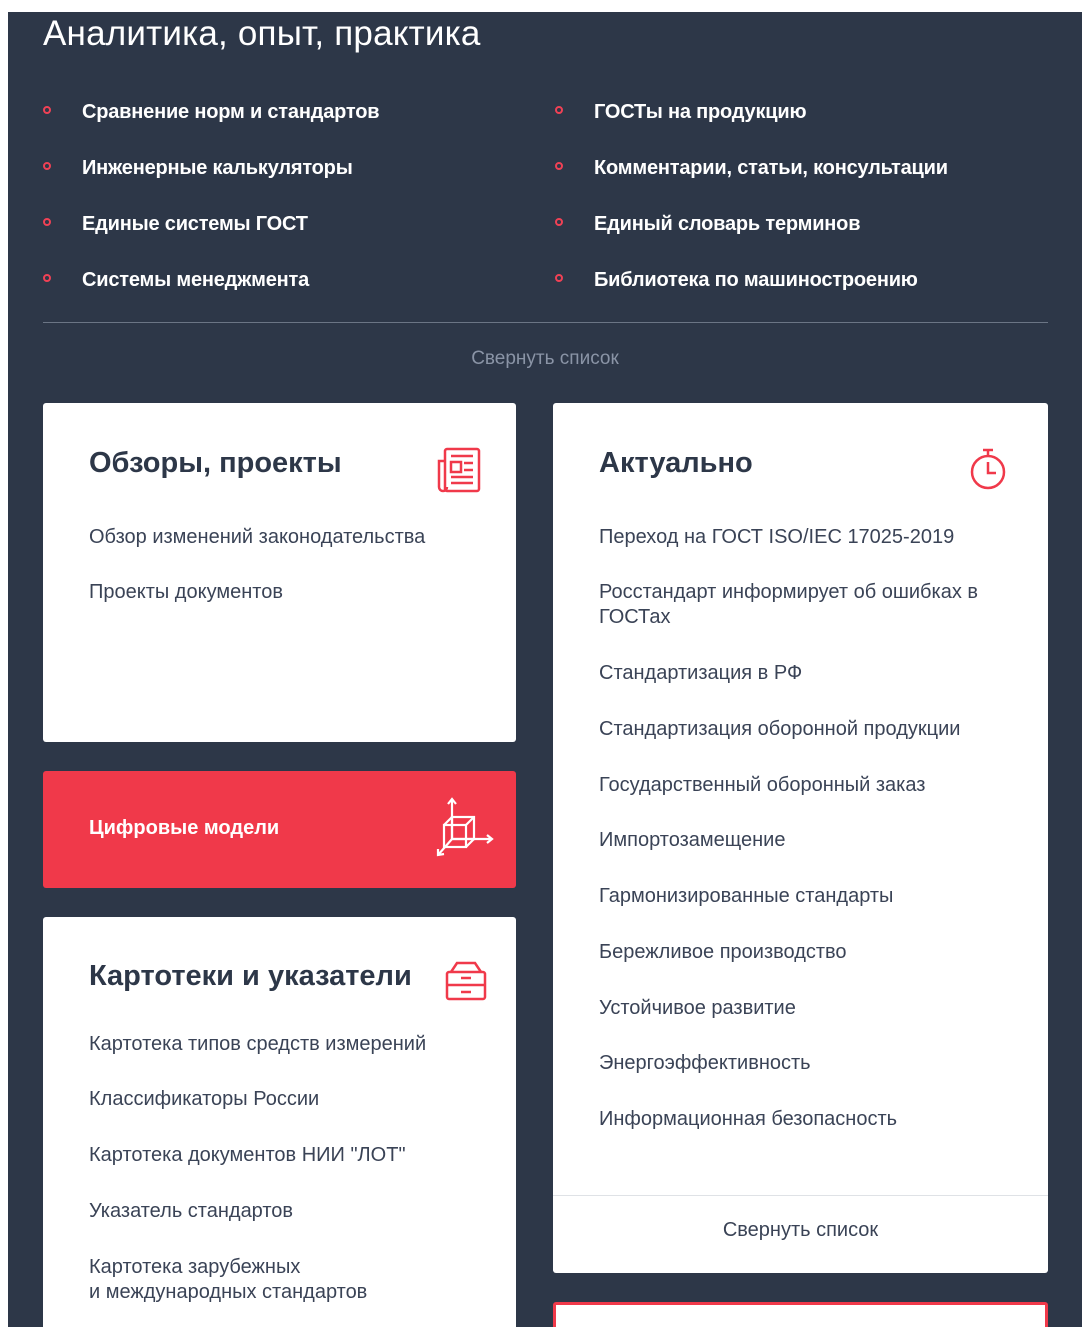 The width and height of the screenshot is (1082, 1327). What do you see at coordinates (262, 33) in the screenshot?
I see `page-title: Аналитика, опыт, практика` at bounding box center [262, 33].